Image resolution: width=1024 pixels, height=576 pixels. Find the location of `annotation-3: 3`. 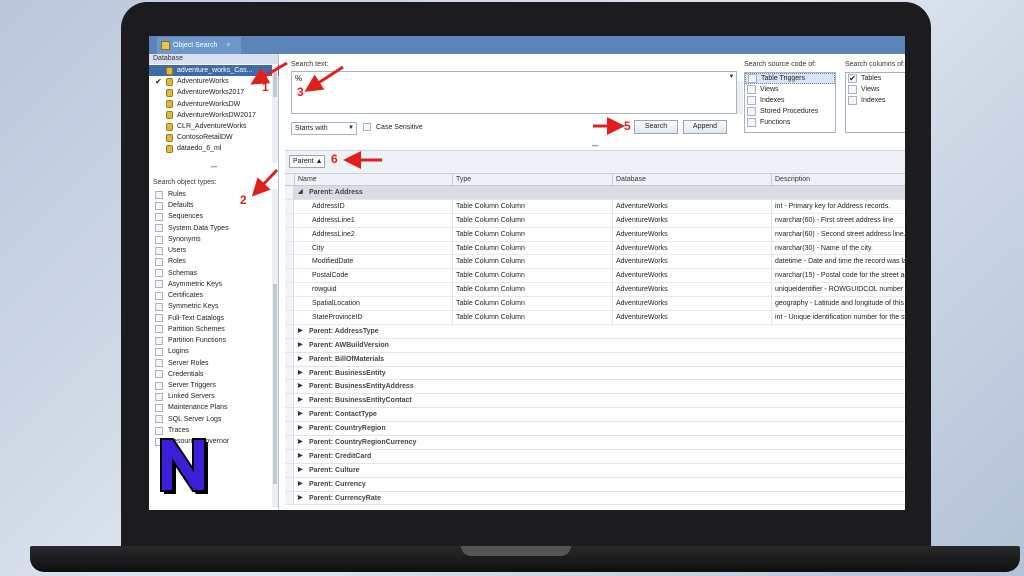

annotation-3: 3 is located at coordinates (300, 92).